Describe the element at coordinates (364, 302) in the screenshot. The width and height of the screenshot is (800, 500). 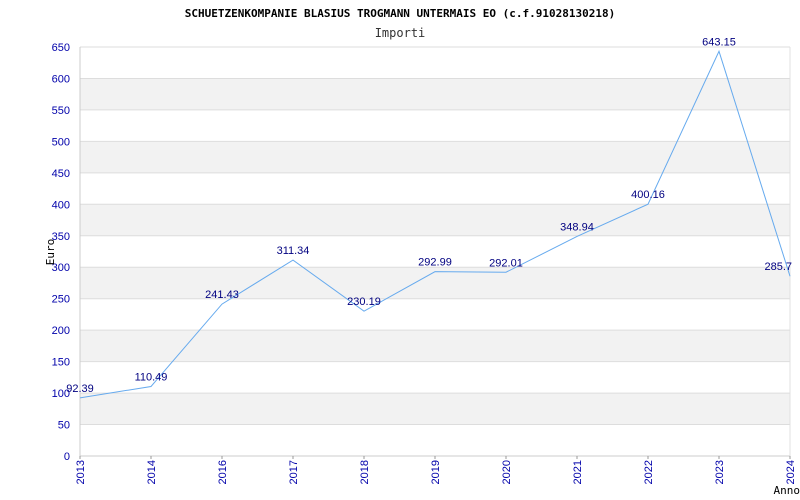
I see `data-label: 230.19` at that location.